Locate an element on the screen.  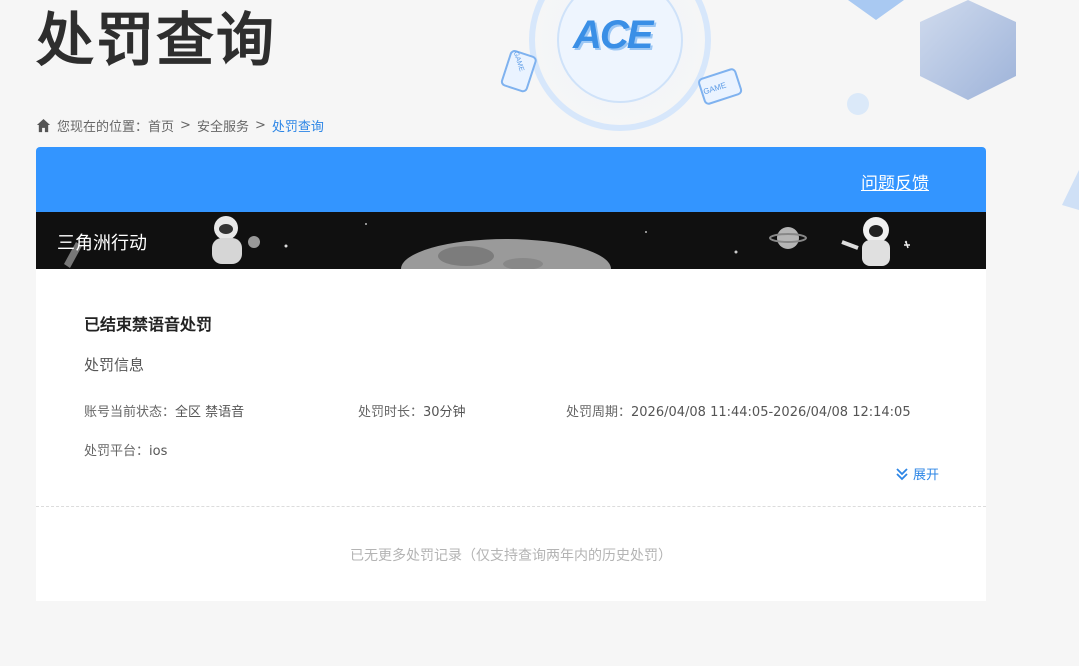
platform-field: 处罚平台：ios is located at coordinates (125, 449).